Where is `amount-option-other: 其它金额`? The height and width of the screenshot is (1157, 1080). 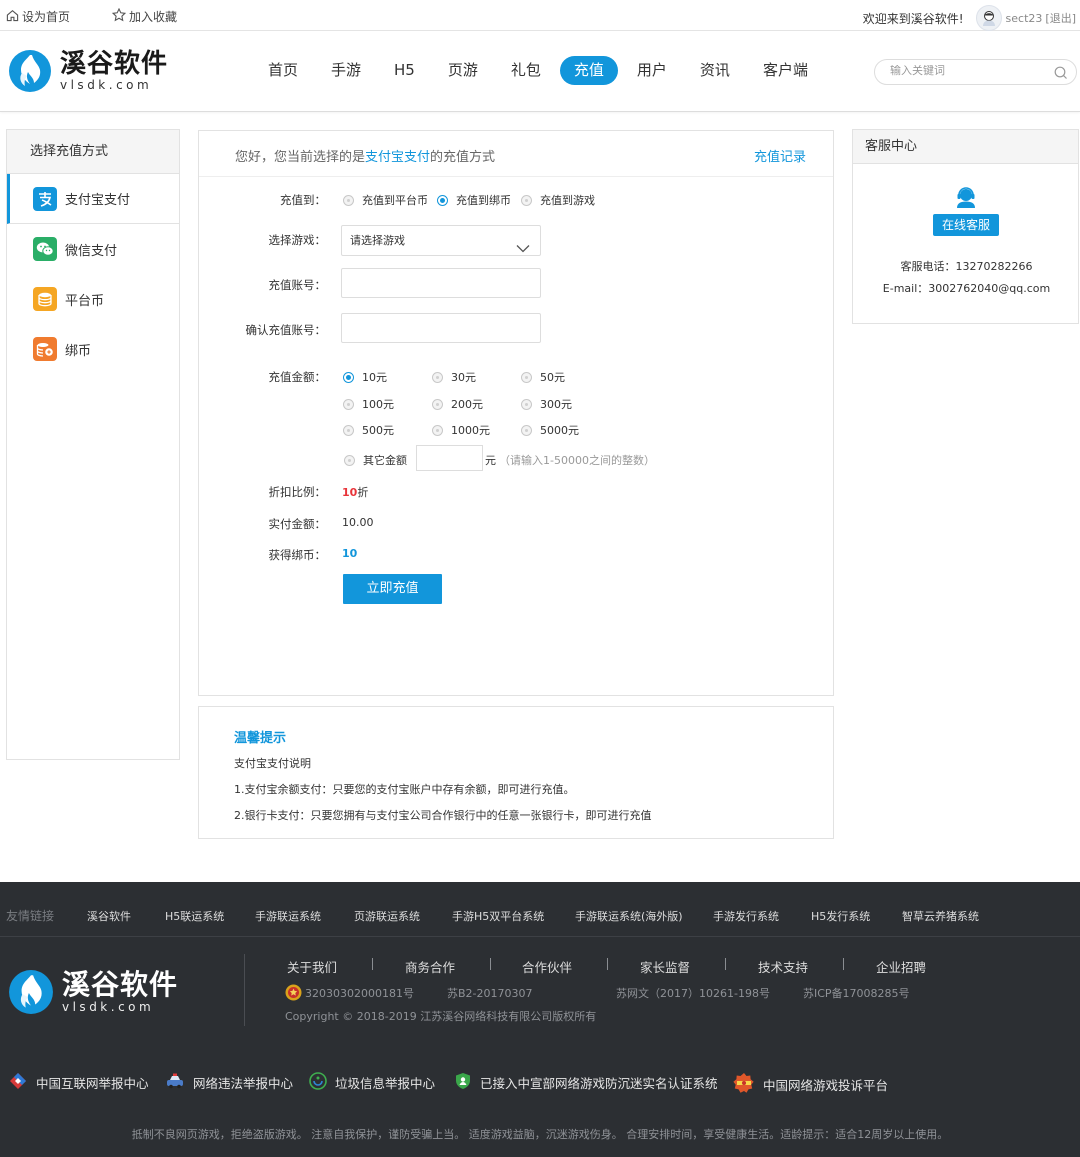 amount-option-other: 其它金额 is located at coordinates (375, 460).